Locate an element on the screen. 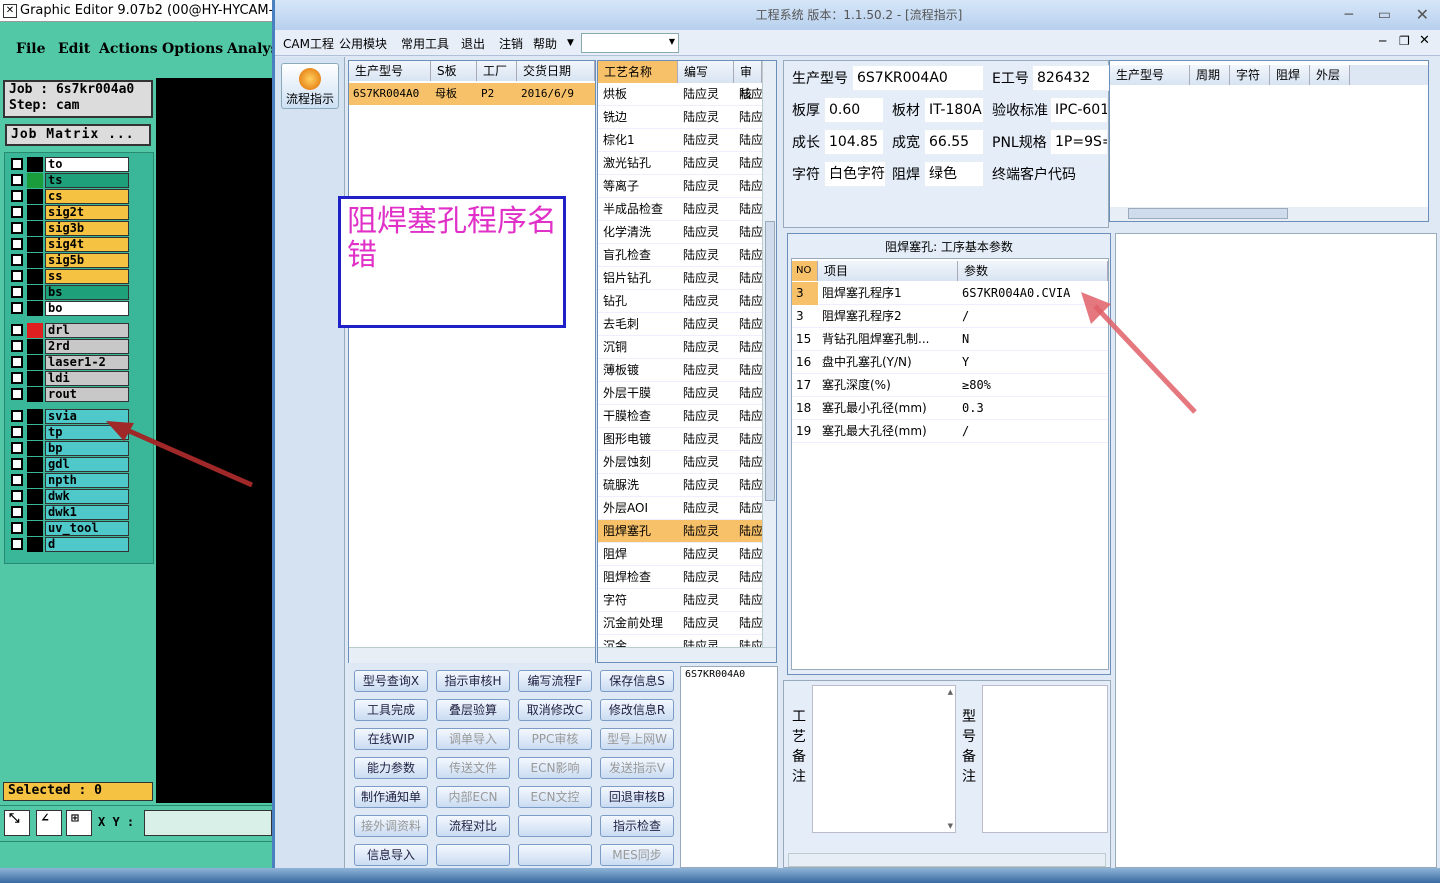 The height and width of the screenshot is (883, 1440). params-row: 16 盘中孔塞孔(Y/N) Y is located at coordinates (950, 362).